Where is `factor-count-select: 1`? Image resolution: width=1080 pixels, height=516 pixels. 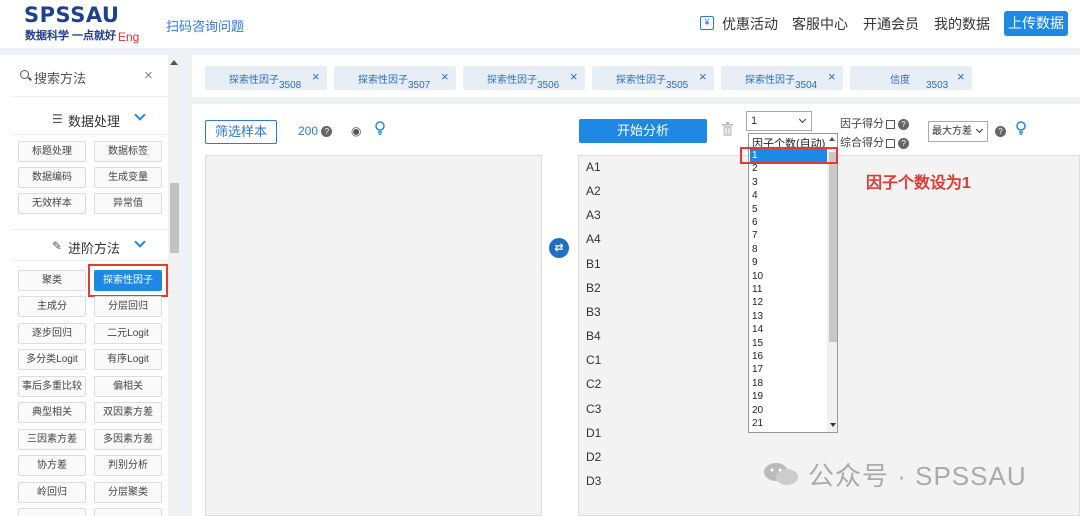 factor-count-select: 1 is located at coordinates (779, 121).